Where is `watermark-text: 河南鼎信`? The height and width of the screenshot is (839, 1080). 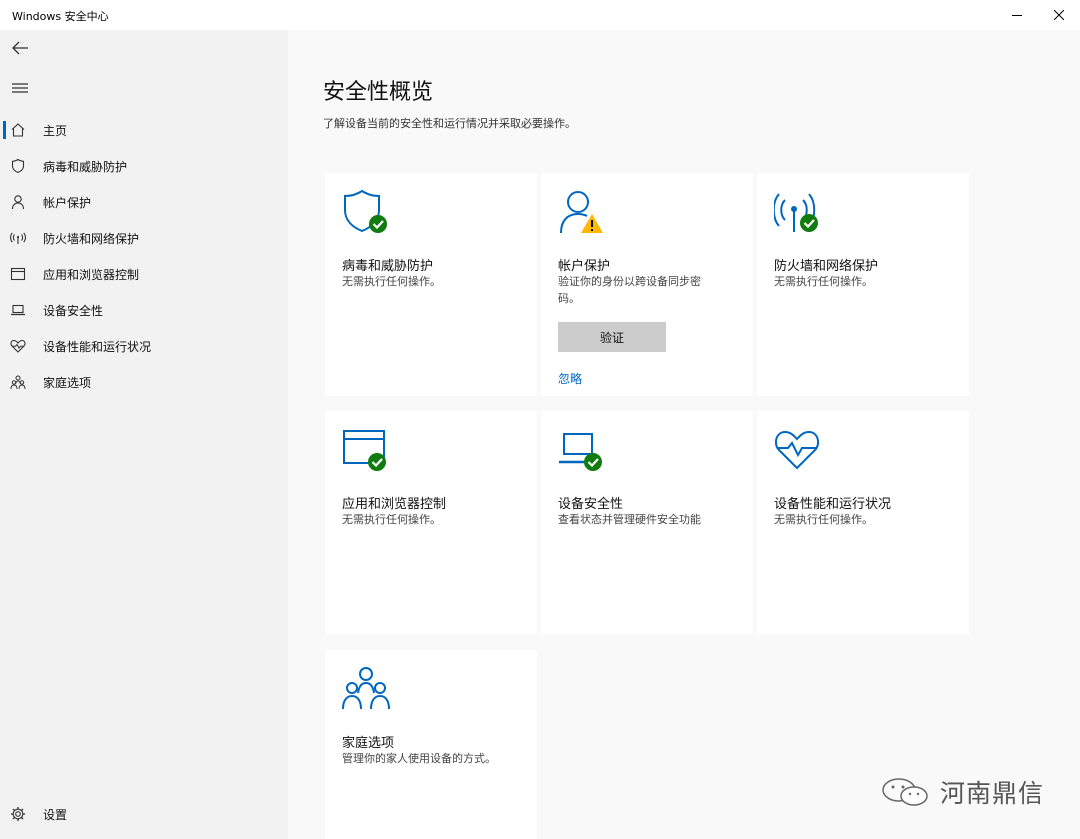
watermark-text: 河南鼎信 is located at coordinates (992, 793).